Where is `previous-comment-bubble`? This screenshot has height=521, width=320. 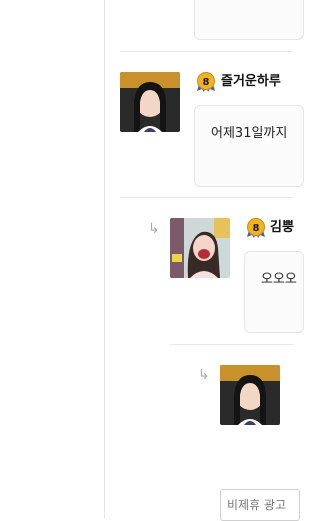
previous-comment-bubble is located at coordinates (249, 20).